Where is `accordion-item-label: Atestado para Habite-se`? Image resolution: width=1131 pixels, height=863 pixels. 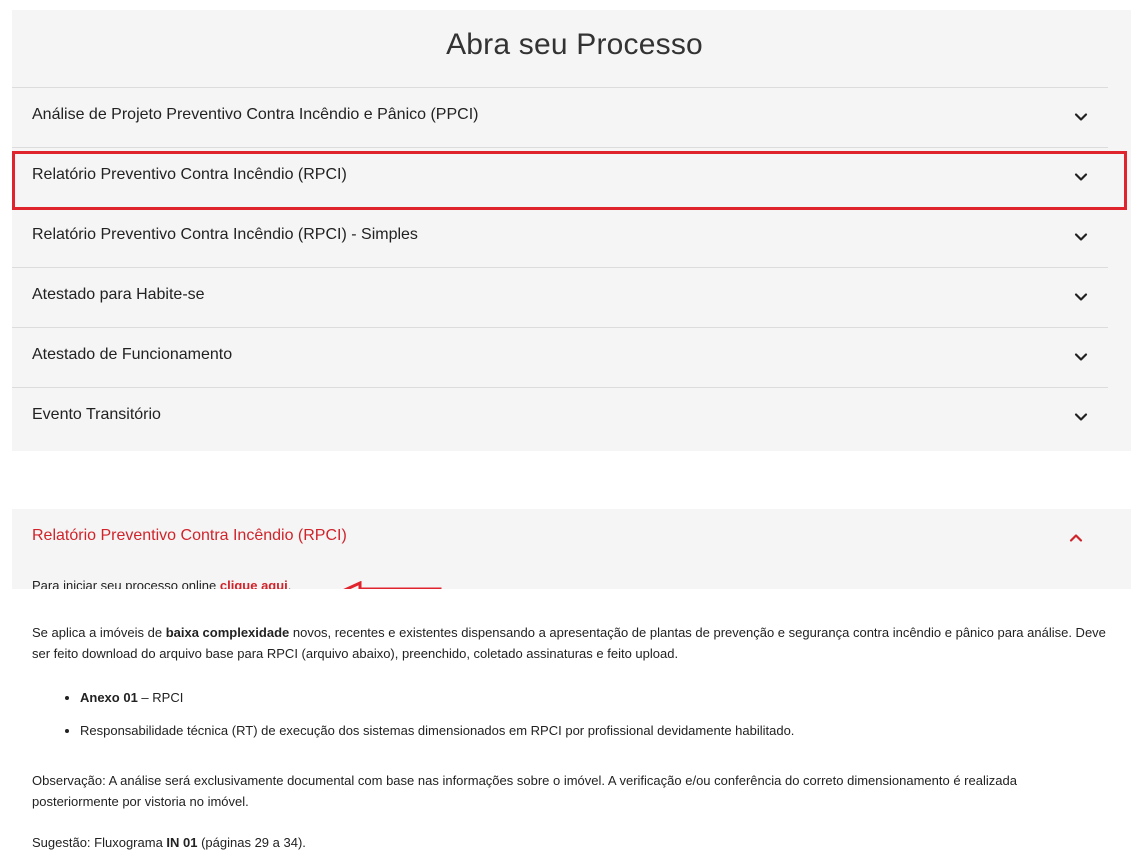 accordion-item-label: Atestado para Habite-se is located at coordinates (118, 294).